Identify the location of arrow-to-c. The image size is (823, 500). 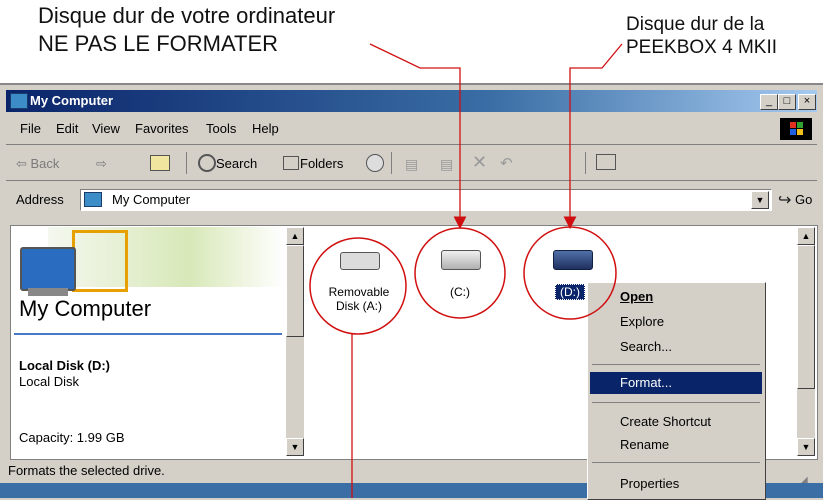
(418, 136).